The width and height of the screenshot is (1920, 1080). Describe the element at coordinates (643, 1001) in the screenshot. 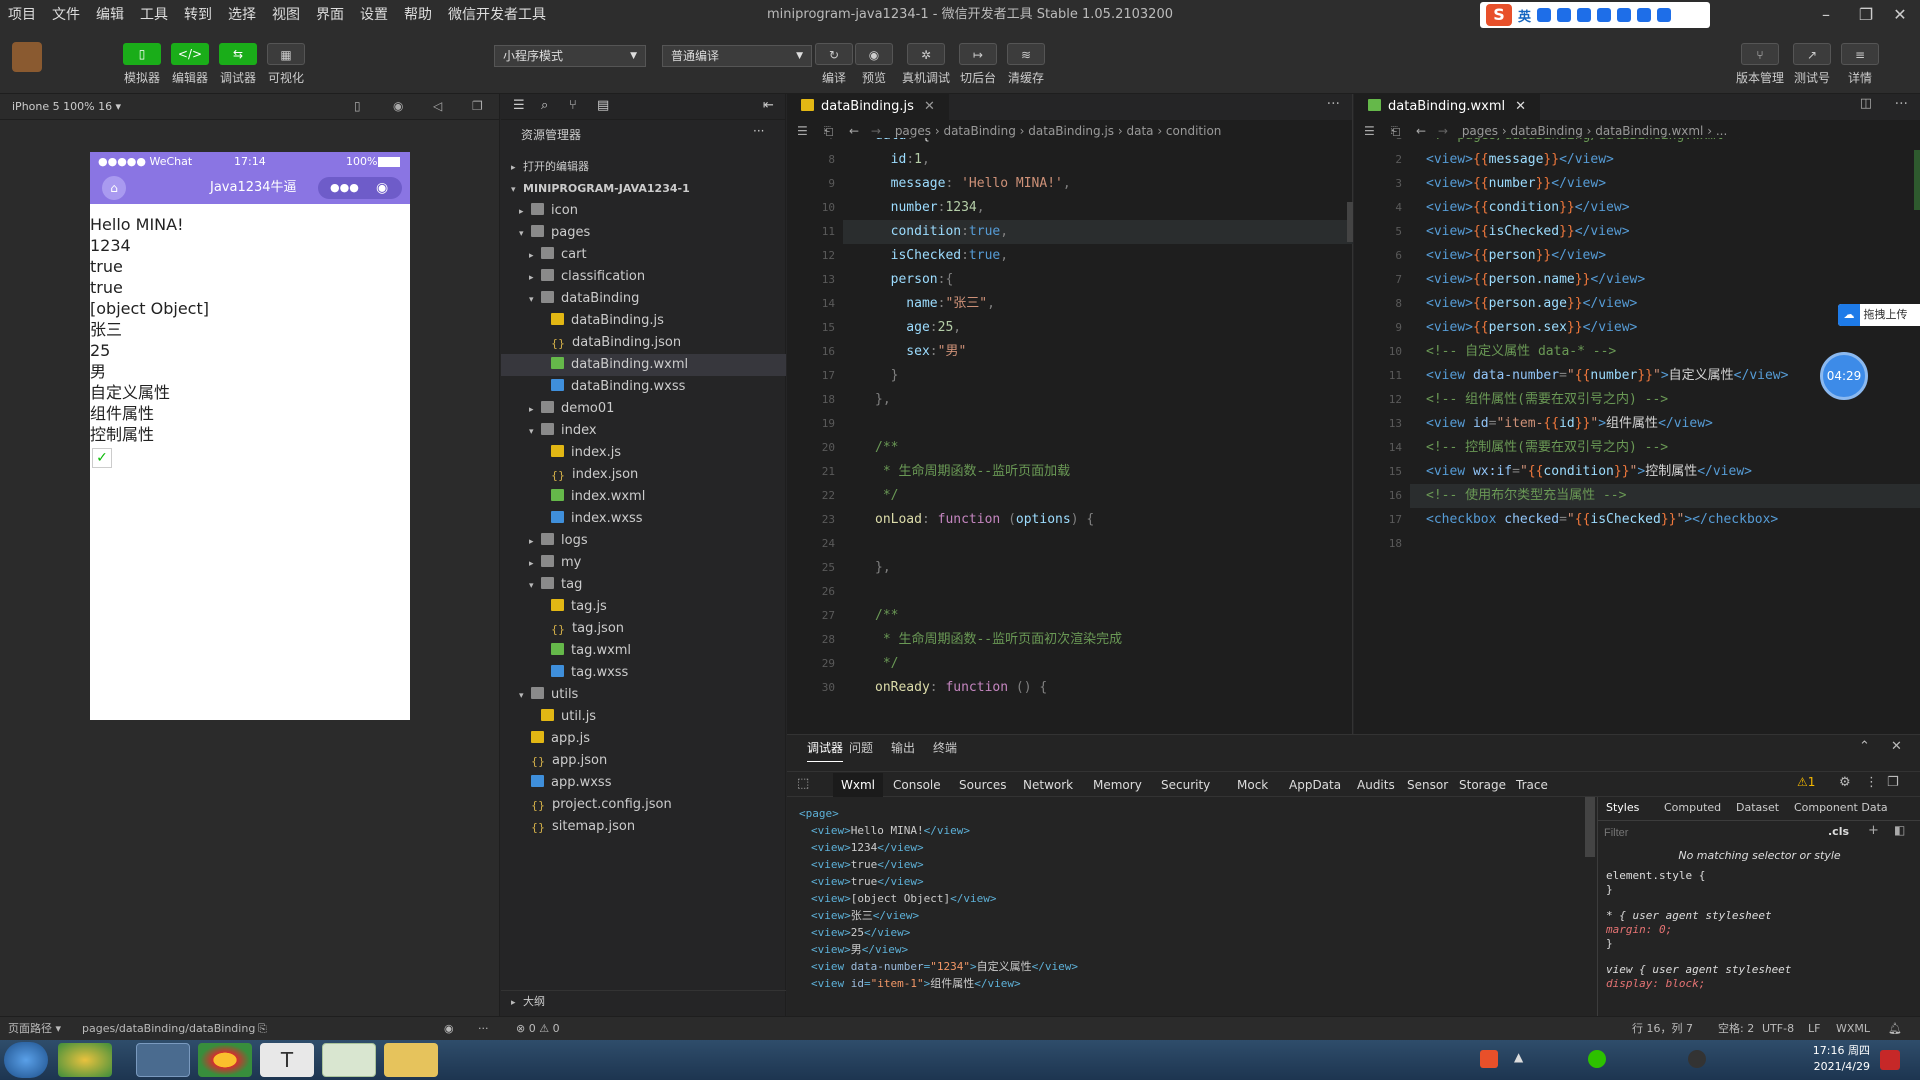

I see `outline-section: ▸ 大纲` at that location.